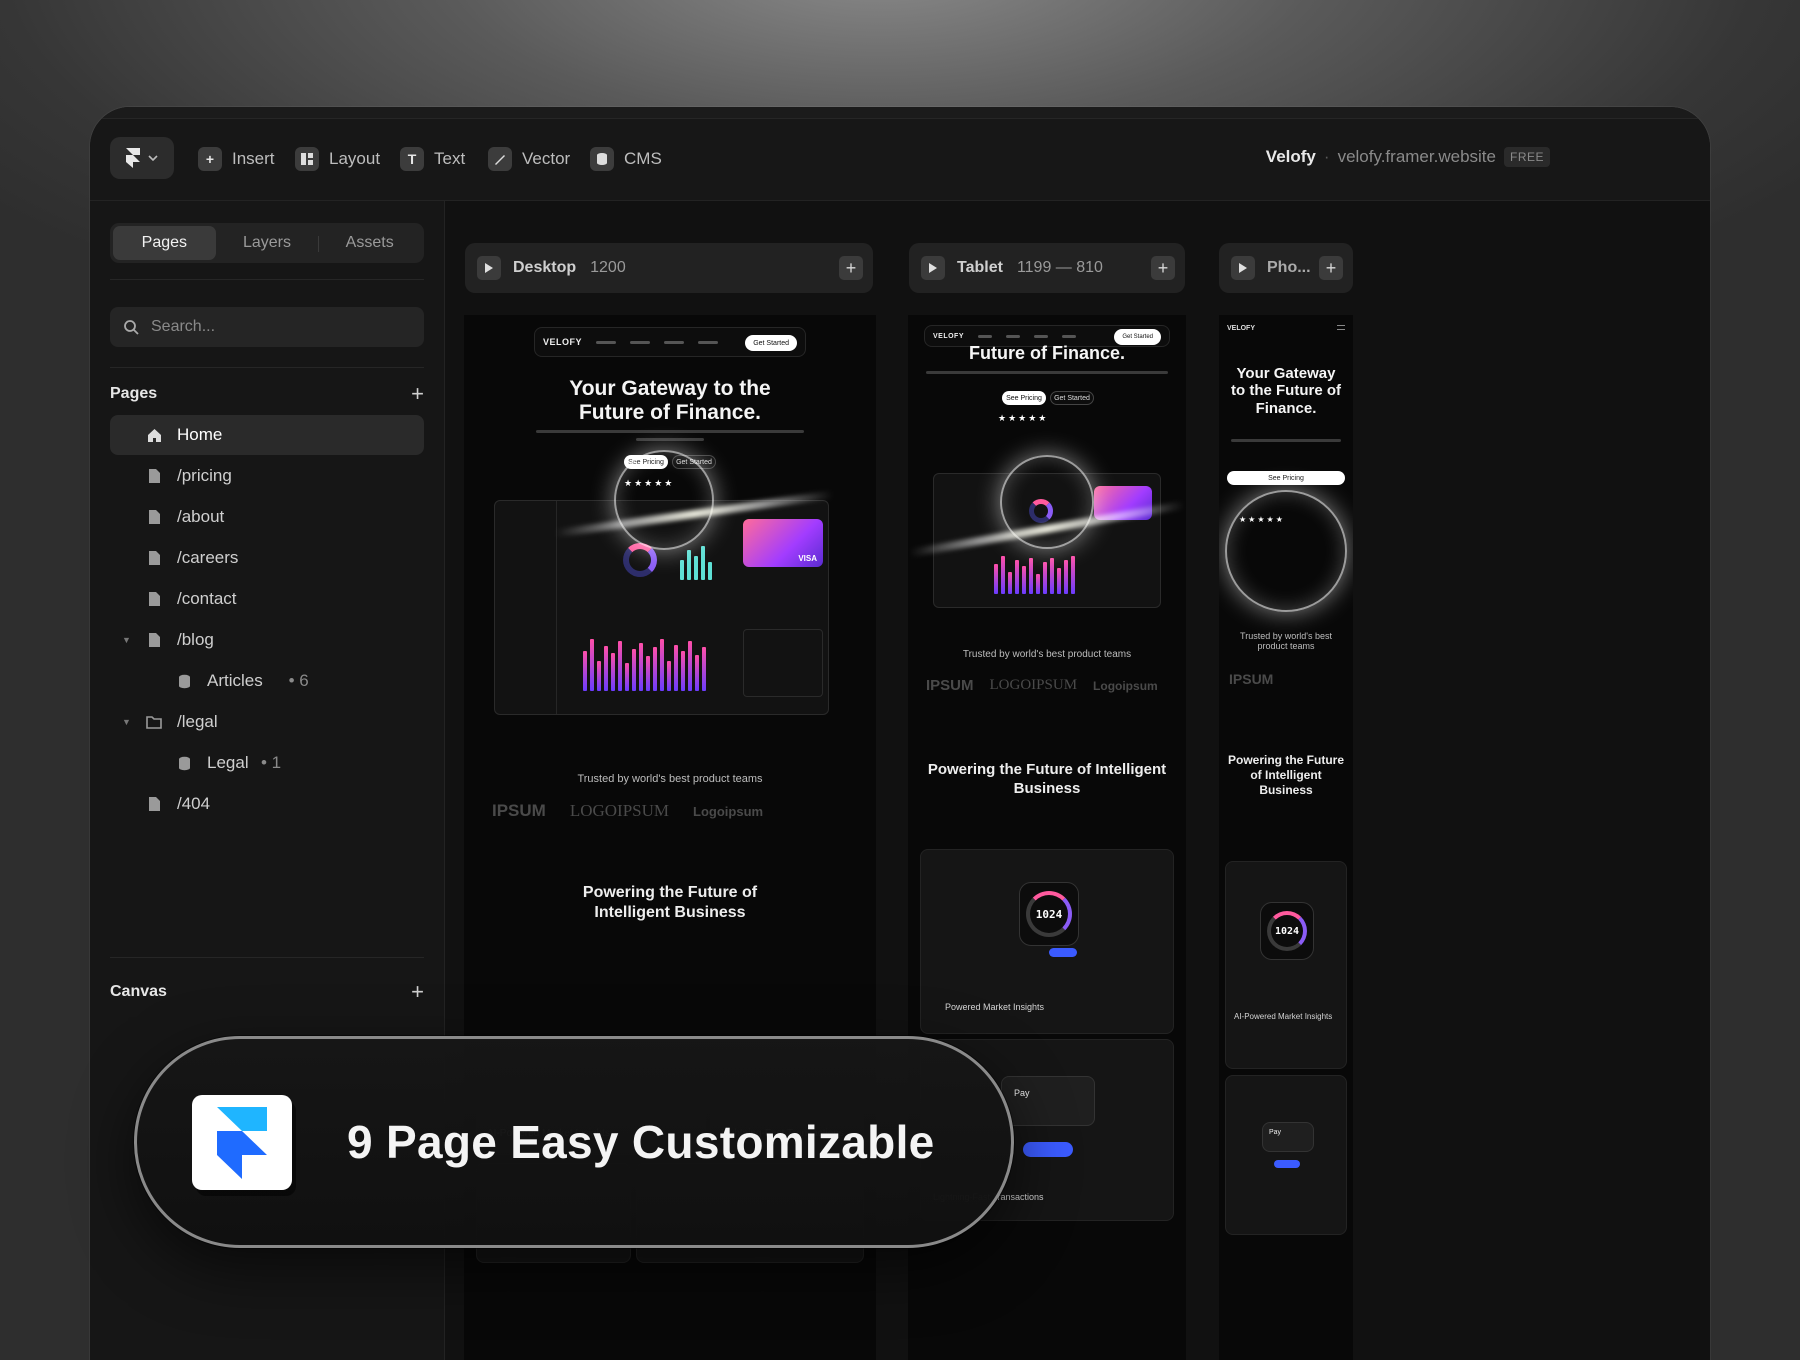 The width and height of the screenshot is (1800, 1360). I want to click on divider, so click(267, 367).